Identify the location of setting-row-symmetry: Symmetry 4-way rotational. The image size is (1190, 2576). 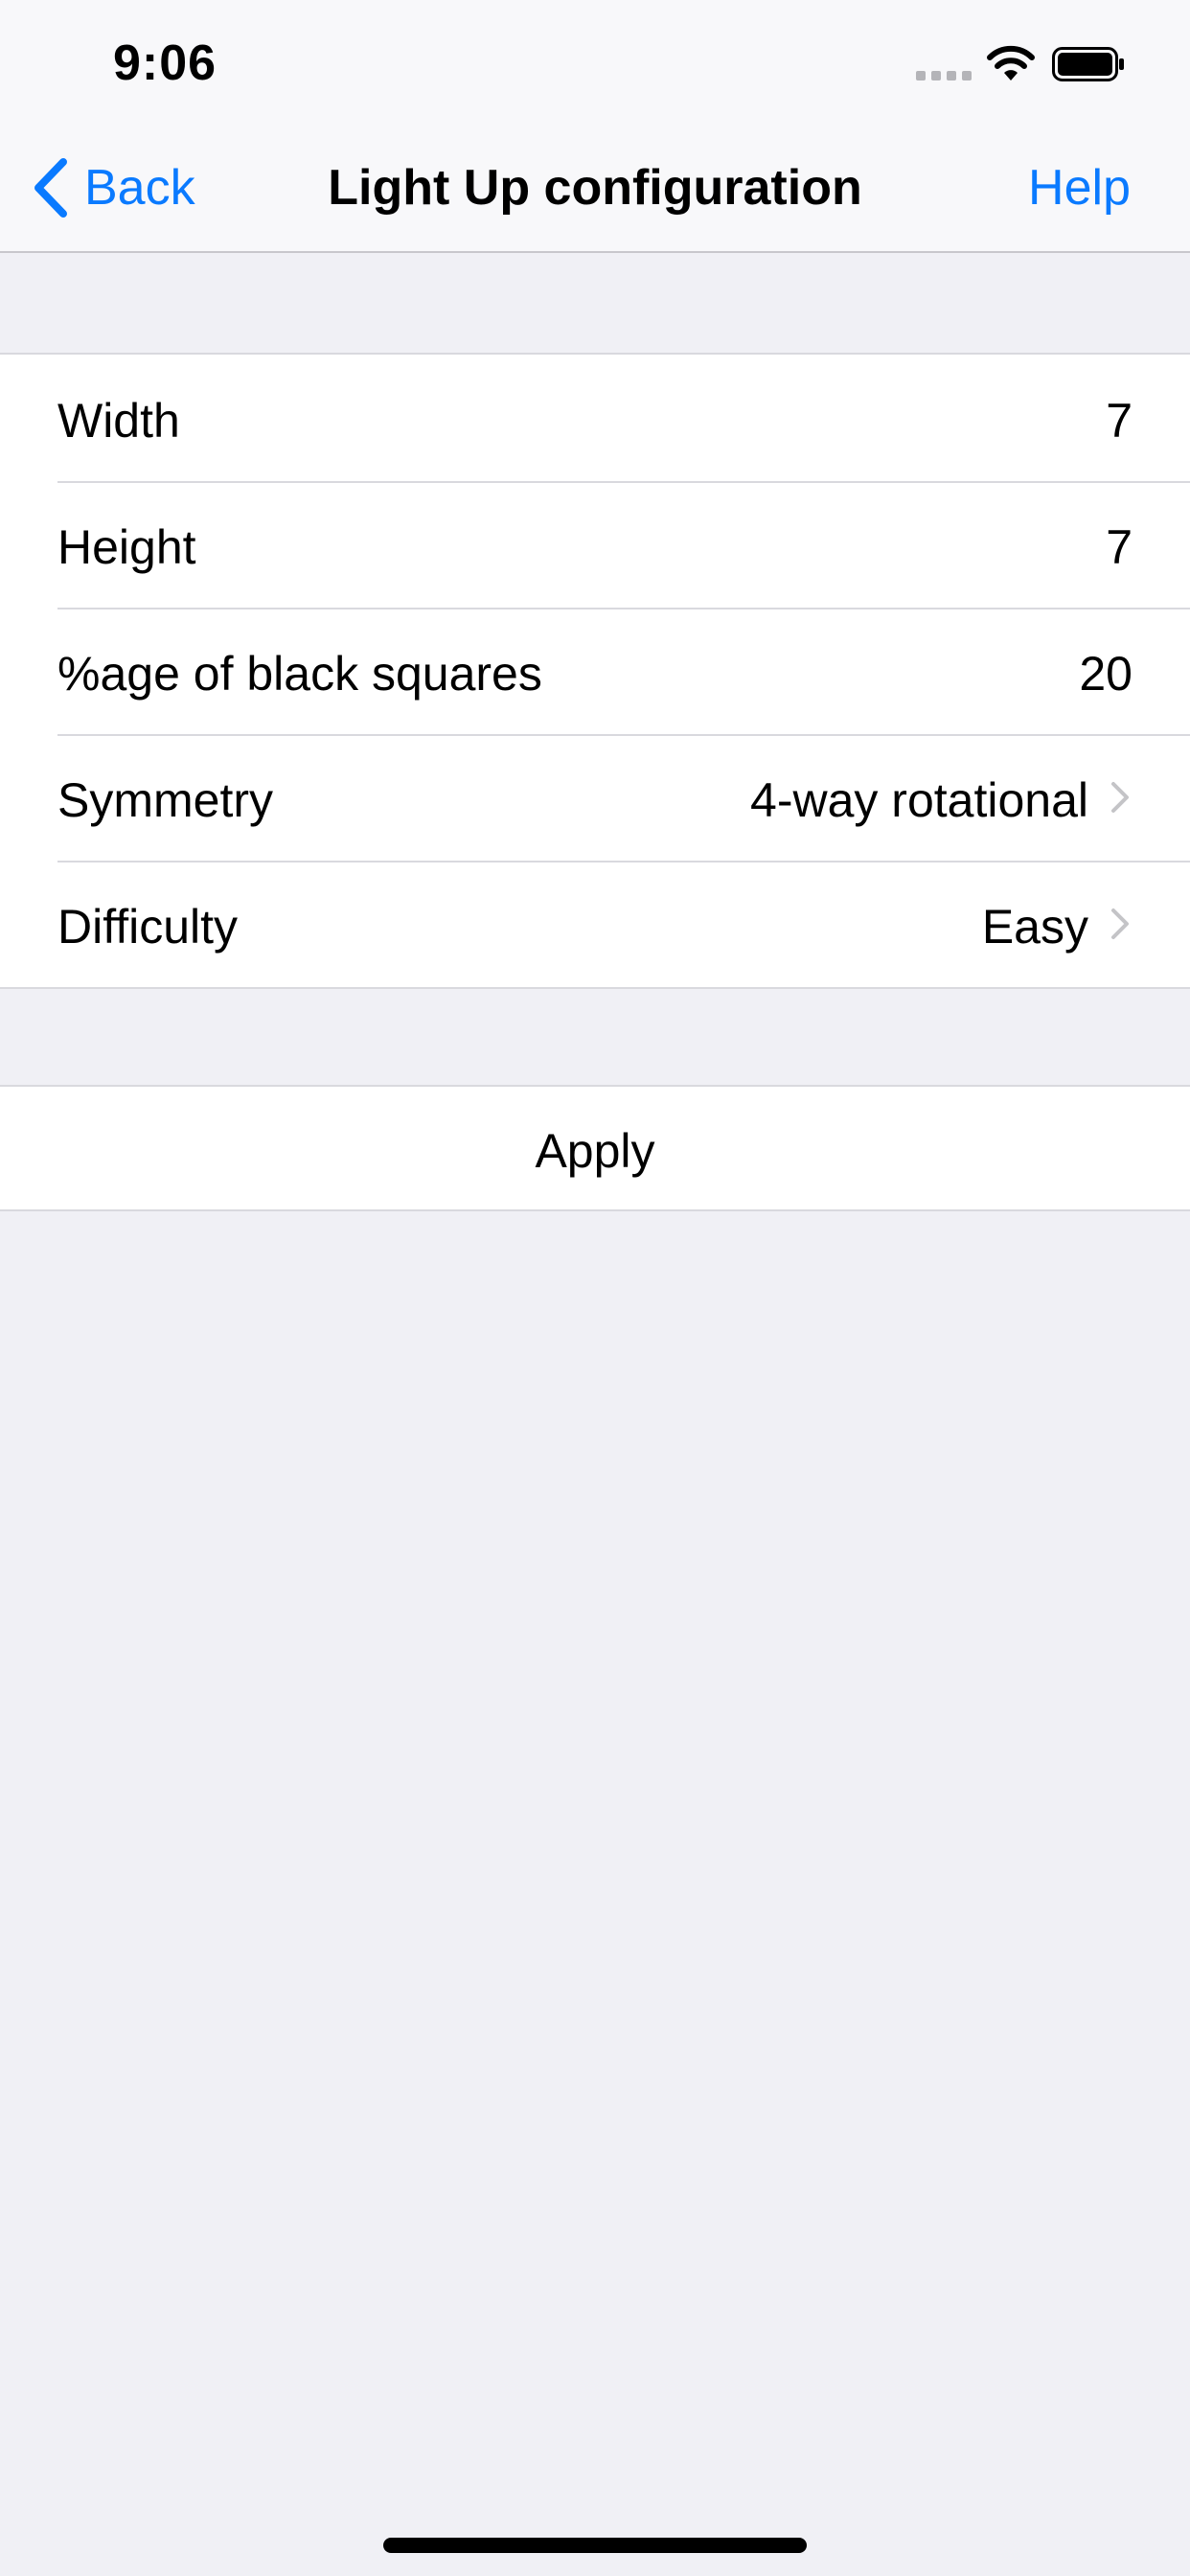
(595, 797).